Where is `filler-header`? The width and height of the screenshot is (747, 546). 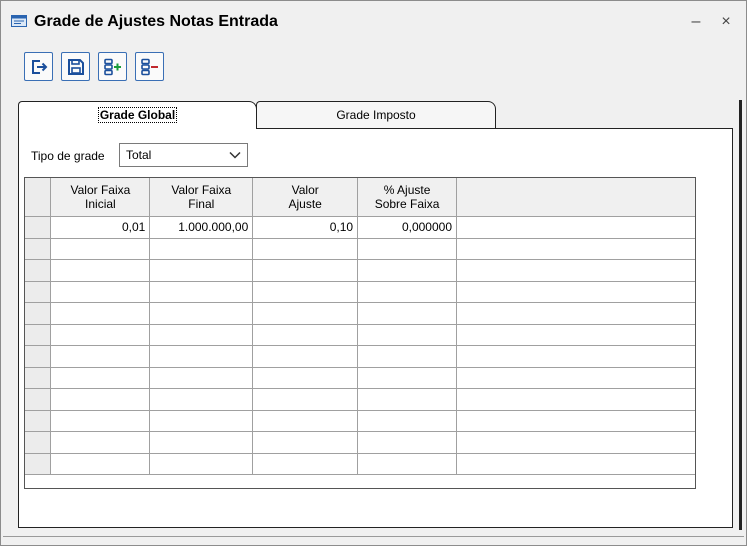 filler-header is located at coordinates (575, 197).